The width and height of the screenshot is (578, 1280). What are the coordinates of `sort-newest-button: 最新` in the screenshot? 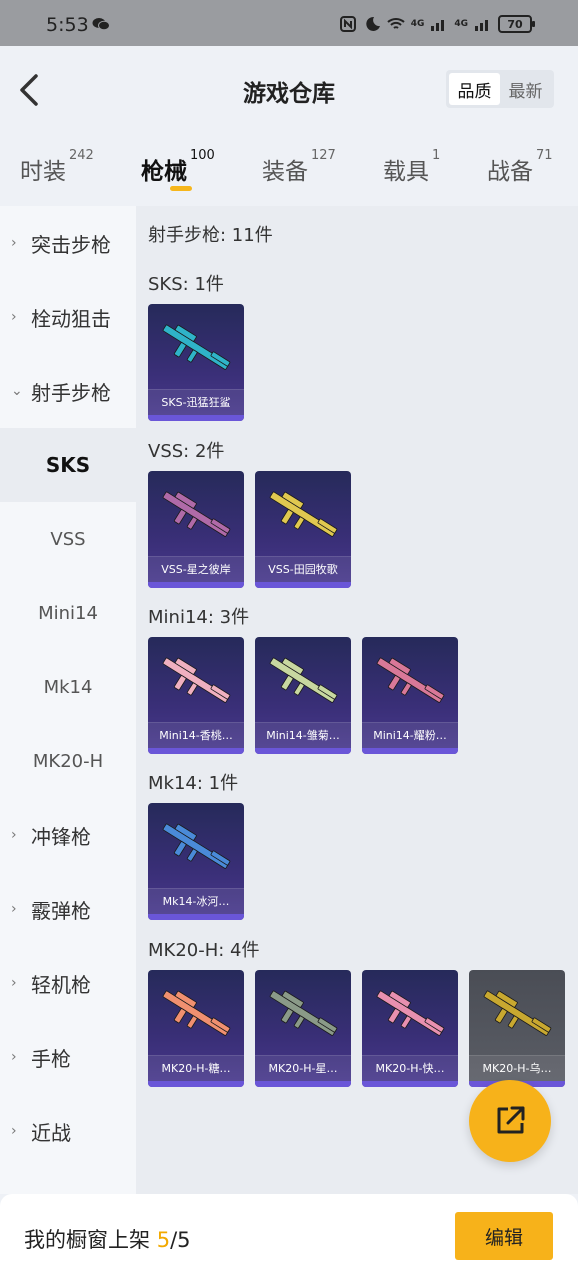 It's located at (525, 89).